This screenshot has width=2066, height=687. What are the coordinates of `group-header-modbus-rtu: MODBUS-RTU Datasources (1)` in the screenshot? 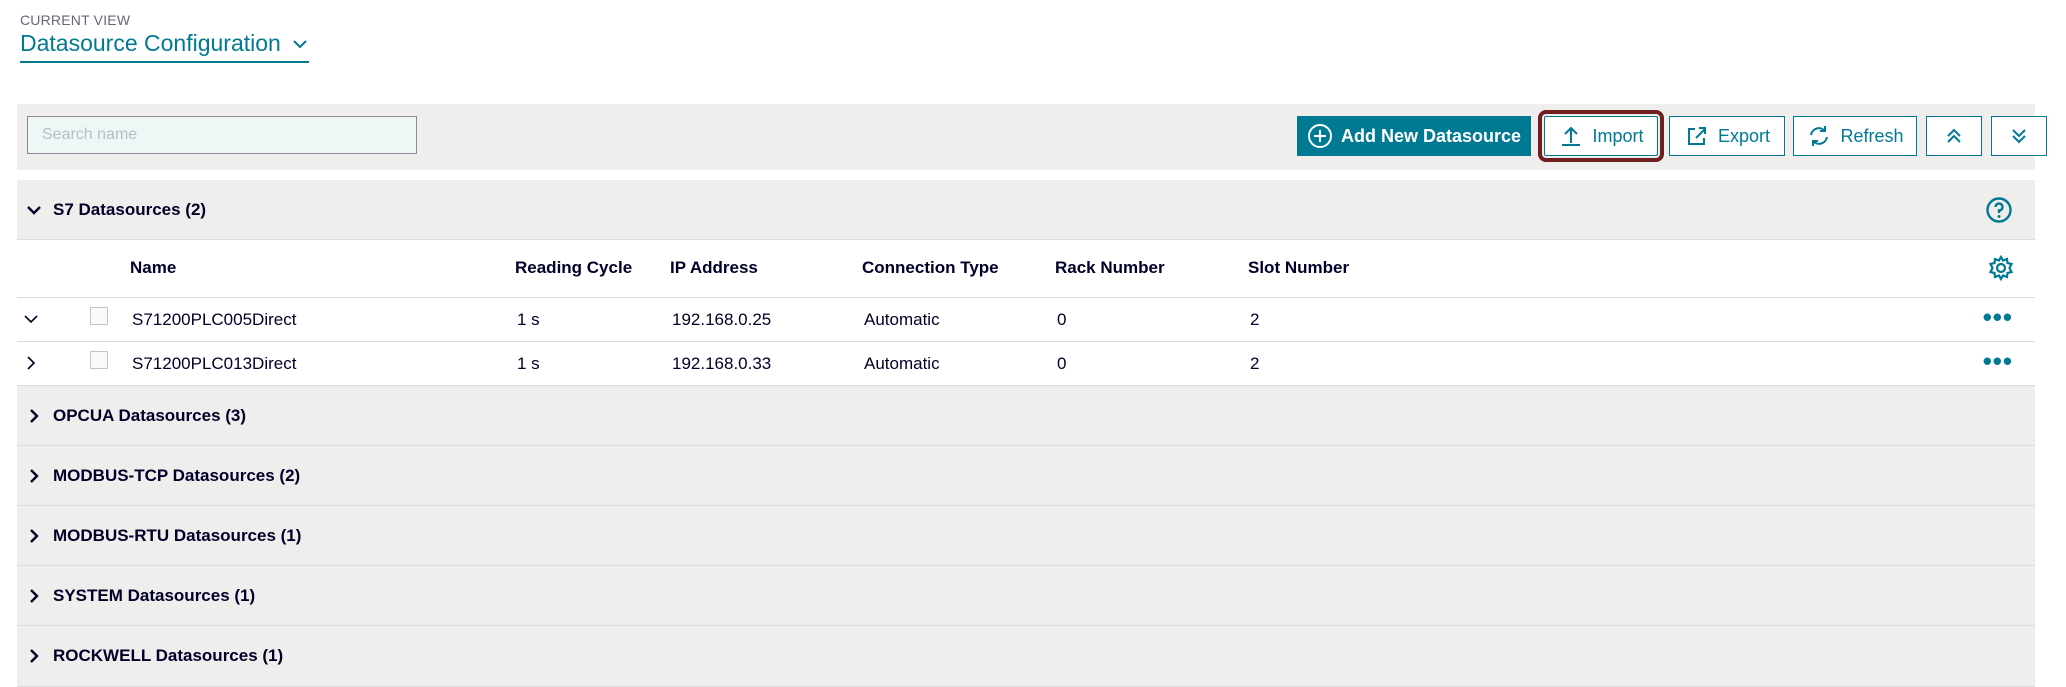 It's located at (1026, 536).